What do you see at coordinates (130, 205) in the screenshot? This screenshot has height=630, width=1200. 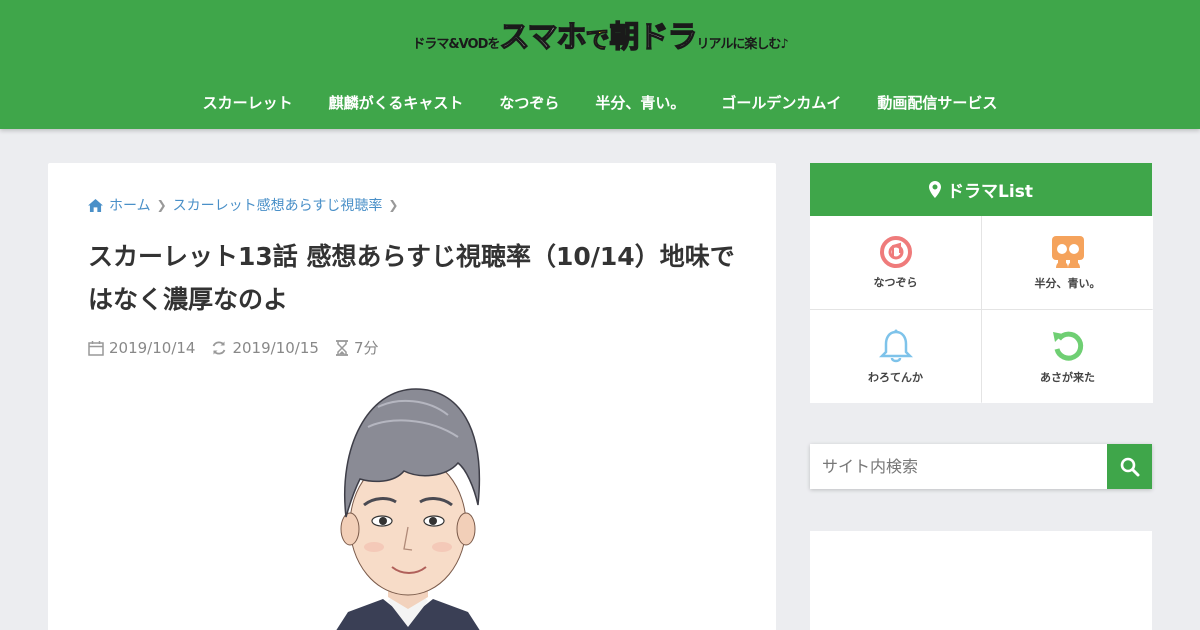 I see `breadcrumb-home-link: ホーム` at bounding box center [130, 205].